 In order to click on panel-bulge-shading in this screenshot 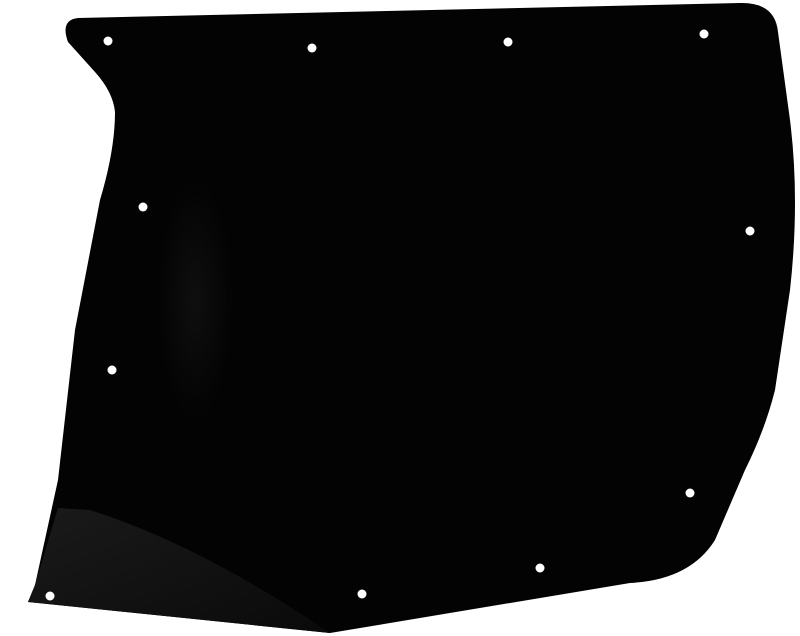, I will do `click(195, 300)`.